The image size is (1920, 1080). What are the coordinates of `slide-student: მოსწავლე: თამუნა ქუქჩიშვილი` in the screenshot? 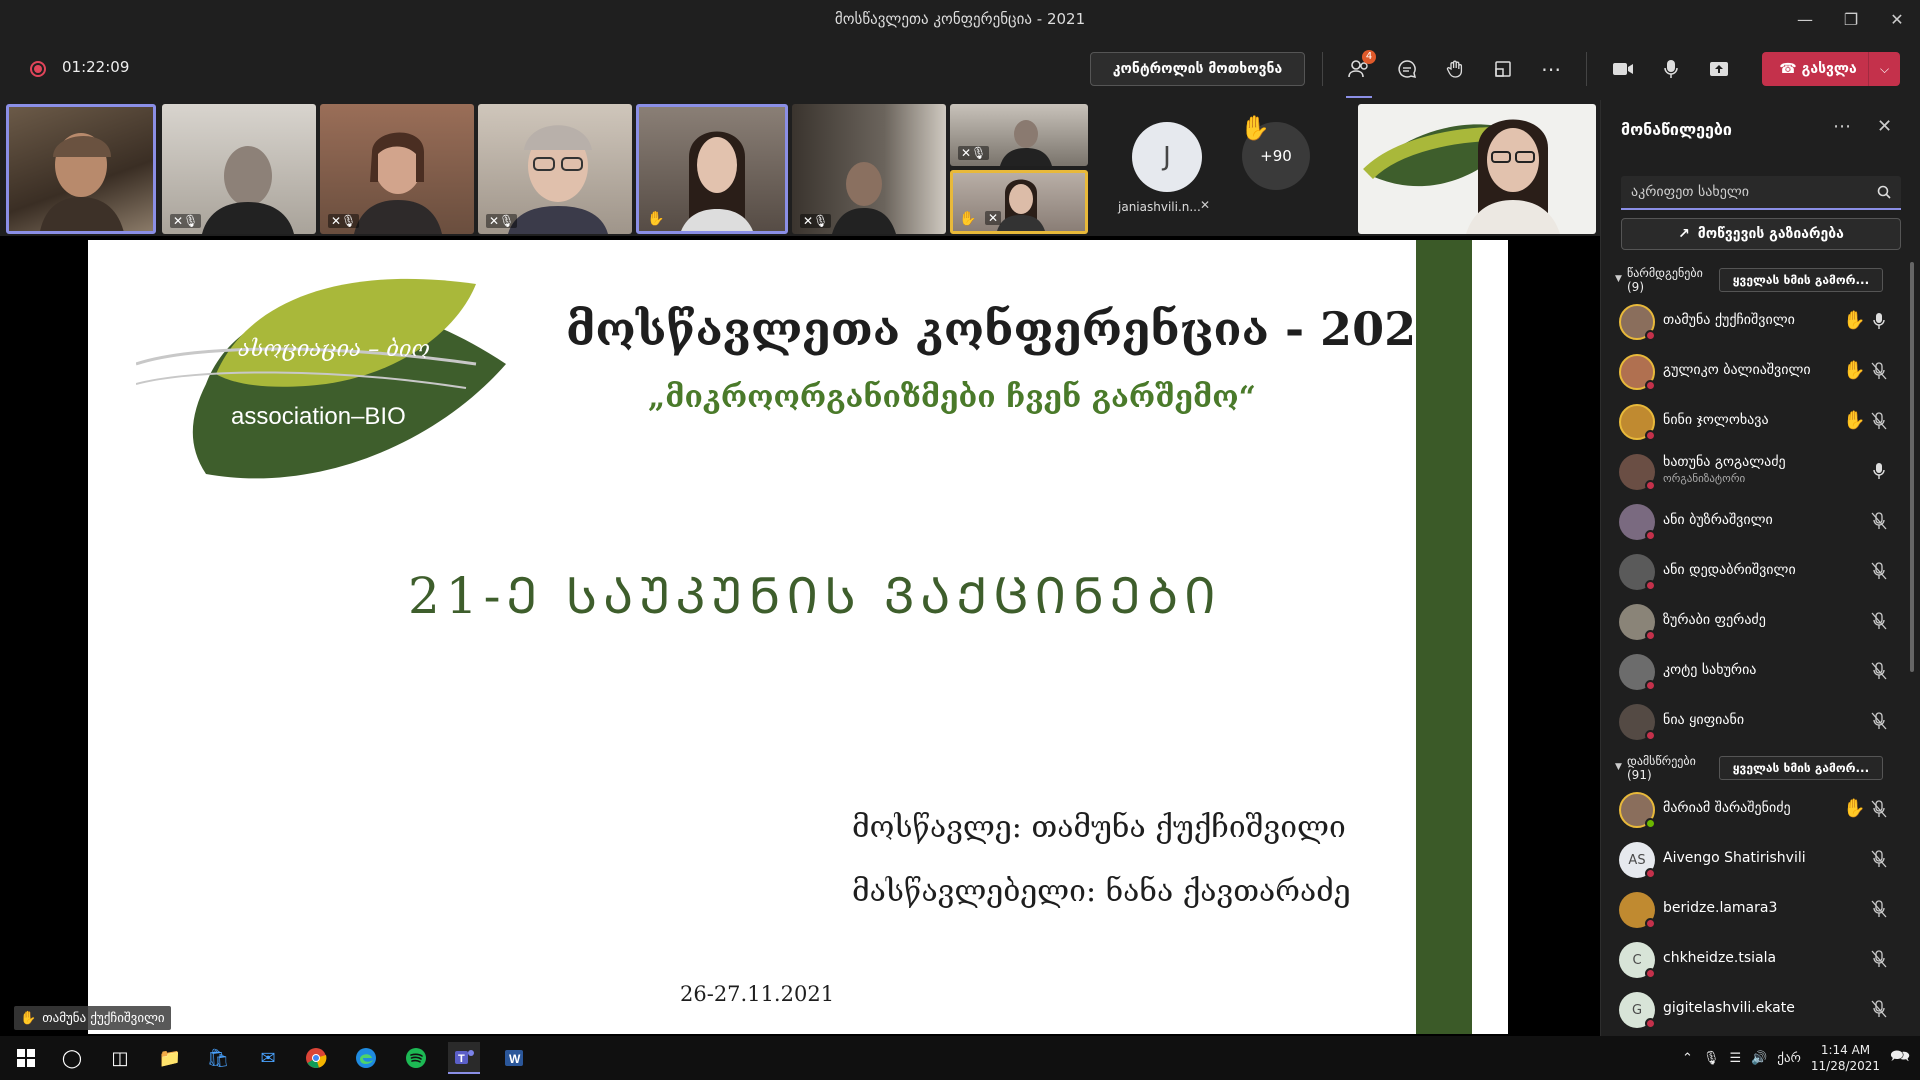 It's located at (1099, 827).